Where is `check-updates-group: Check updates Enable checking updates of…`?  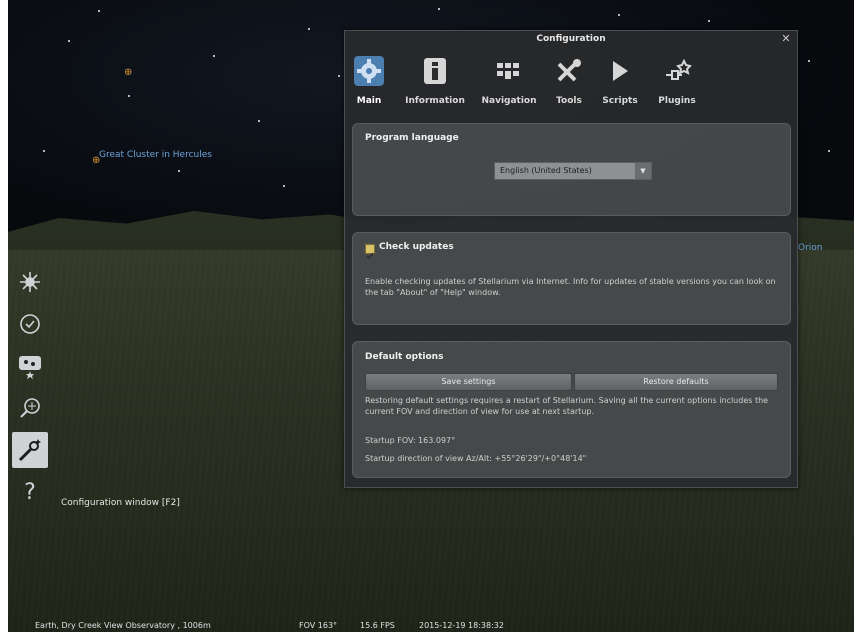
check-updates-group: Check updates Enable checking updates of… is located at coordinates (571, 278).